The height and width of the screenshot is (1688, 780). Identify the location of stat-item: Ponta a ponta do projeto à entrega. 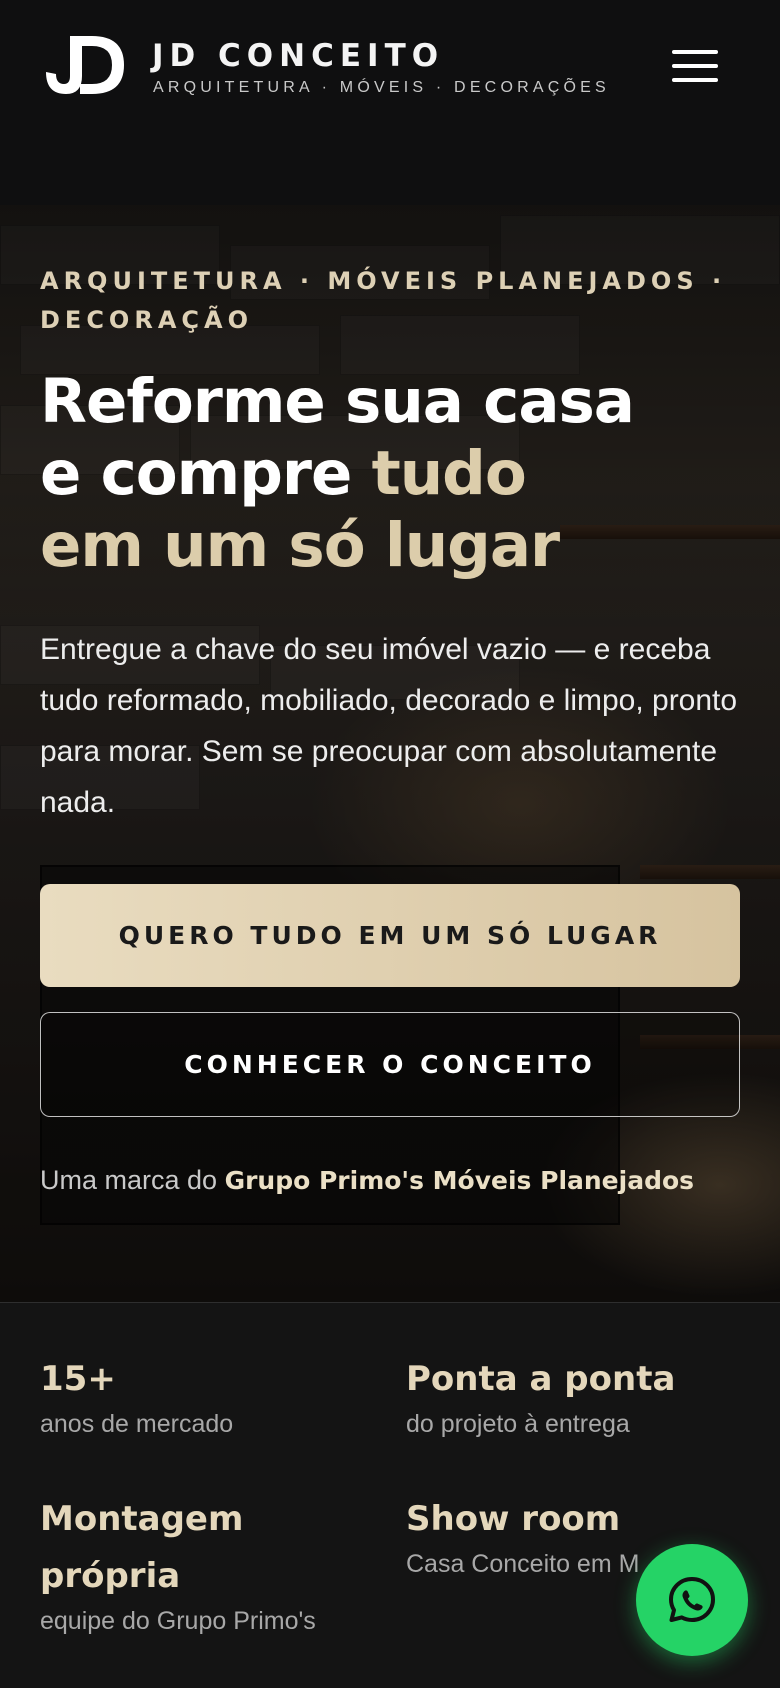
(576, 1395).